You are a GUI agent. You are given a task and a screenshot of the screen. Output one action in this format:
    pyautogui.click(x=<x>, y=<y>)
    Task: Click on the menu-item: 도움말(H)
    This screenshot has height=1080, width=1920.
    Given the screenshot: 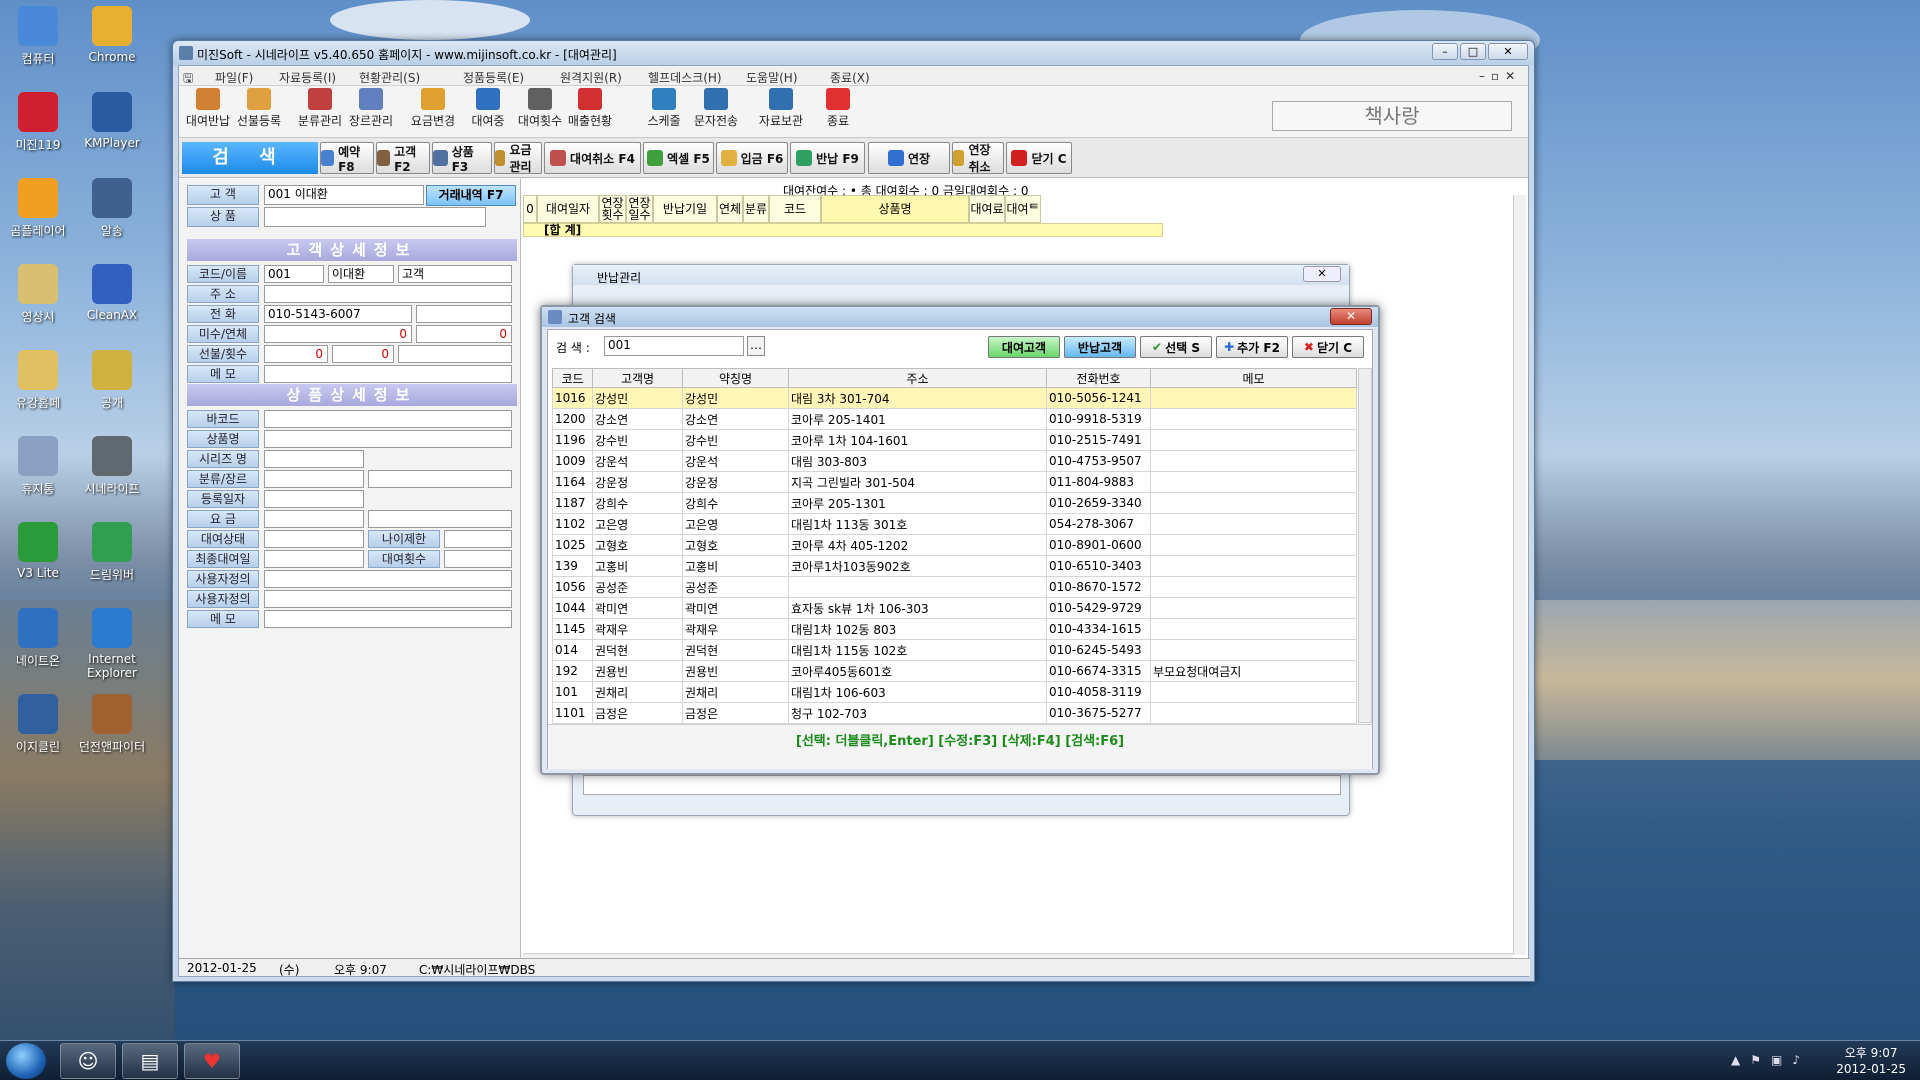 What is the action you would take?
    pyautogui.click(x=772, y=77)
    